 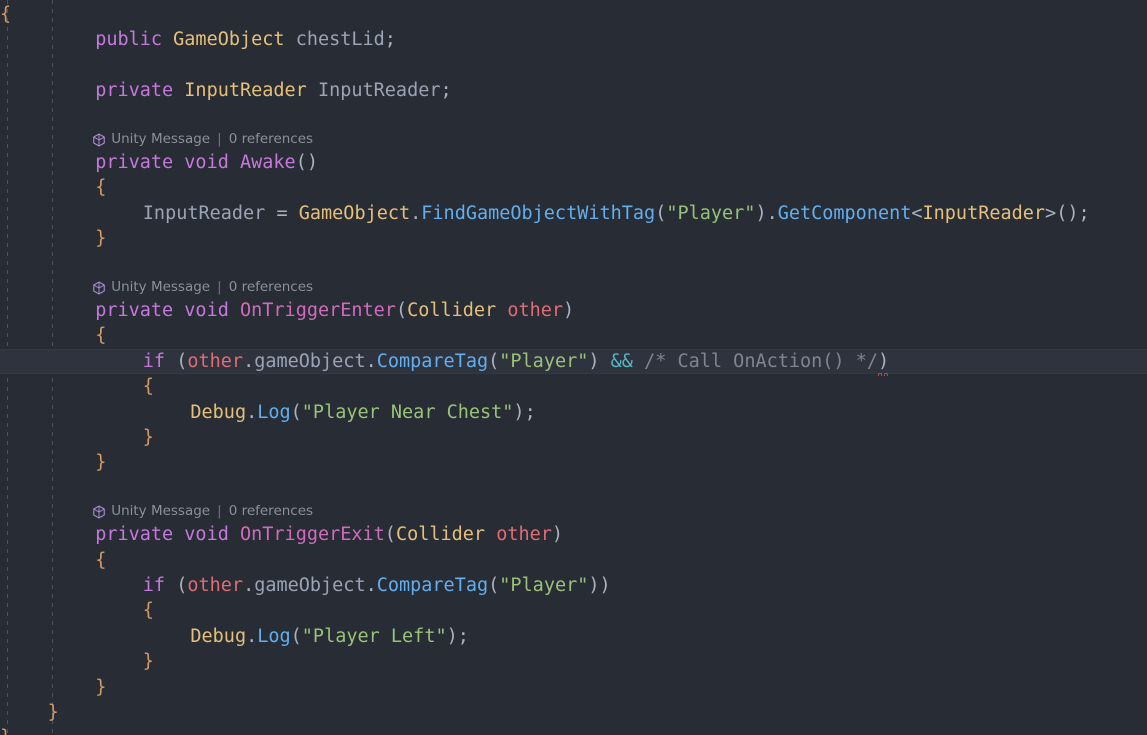 I want to click on code-token: >, so click(x=1051, y=213).